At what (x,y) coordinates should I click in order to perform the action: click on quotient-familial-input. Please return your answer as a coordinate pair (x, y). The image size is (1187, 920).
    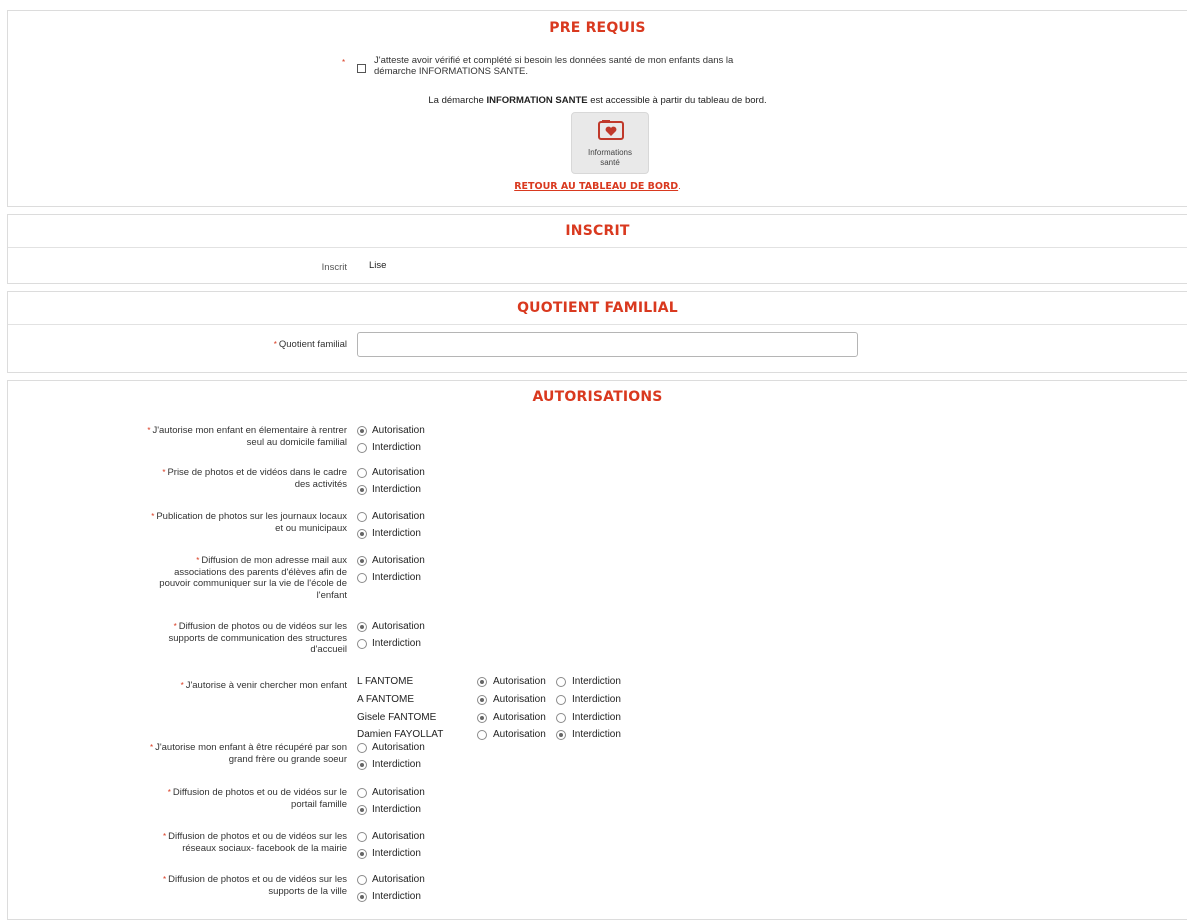
    Looking at the image, I should click on (607, 344).